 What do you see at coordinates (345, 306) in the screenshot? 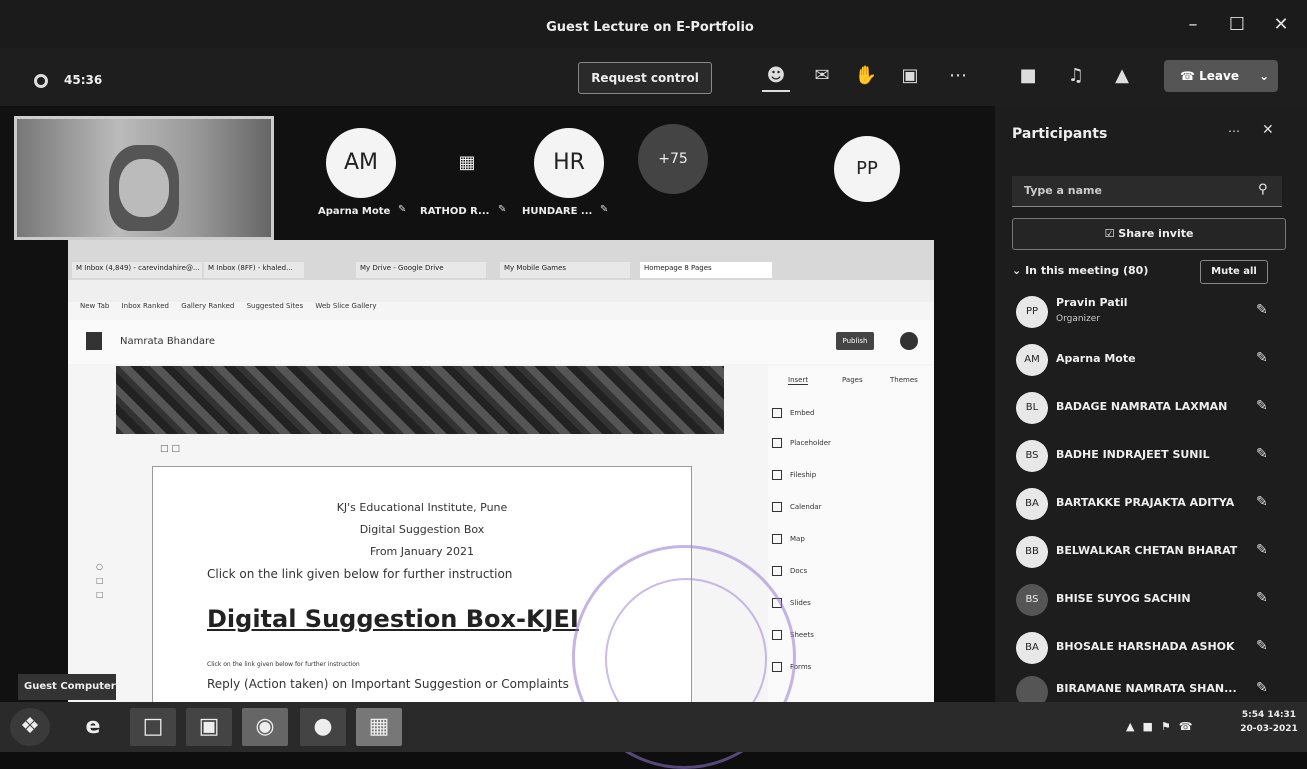
I see `bookmark-item: Web Slice Gallery` at bounding box center [345, 306].